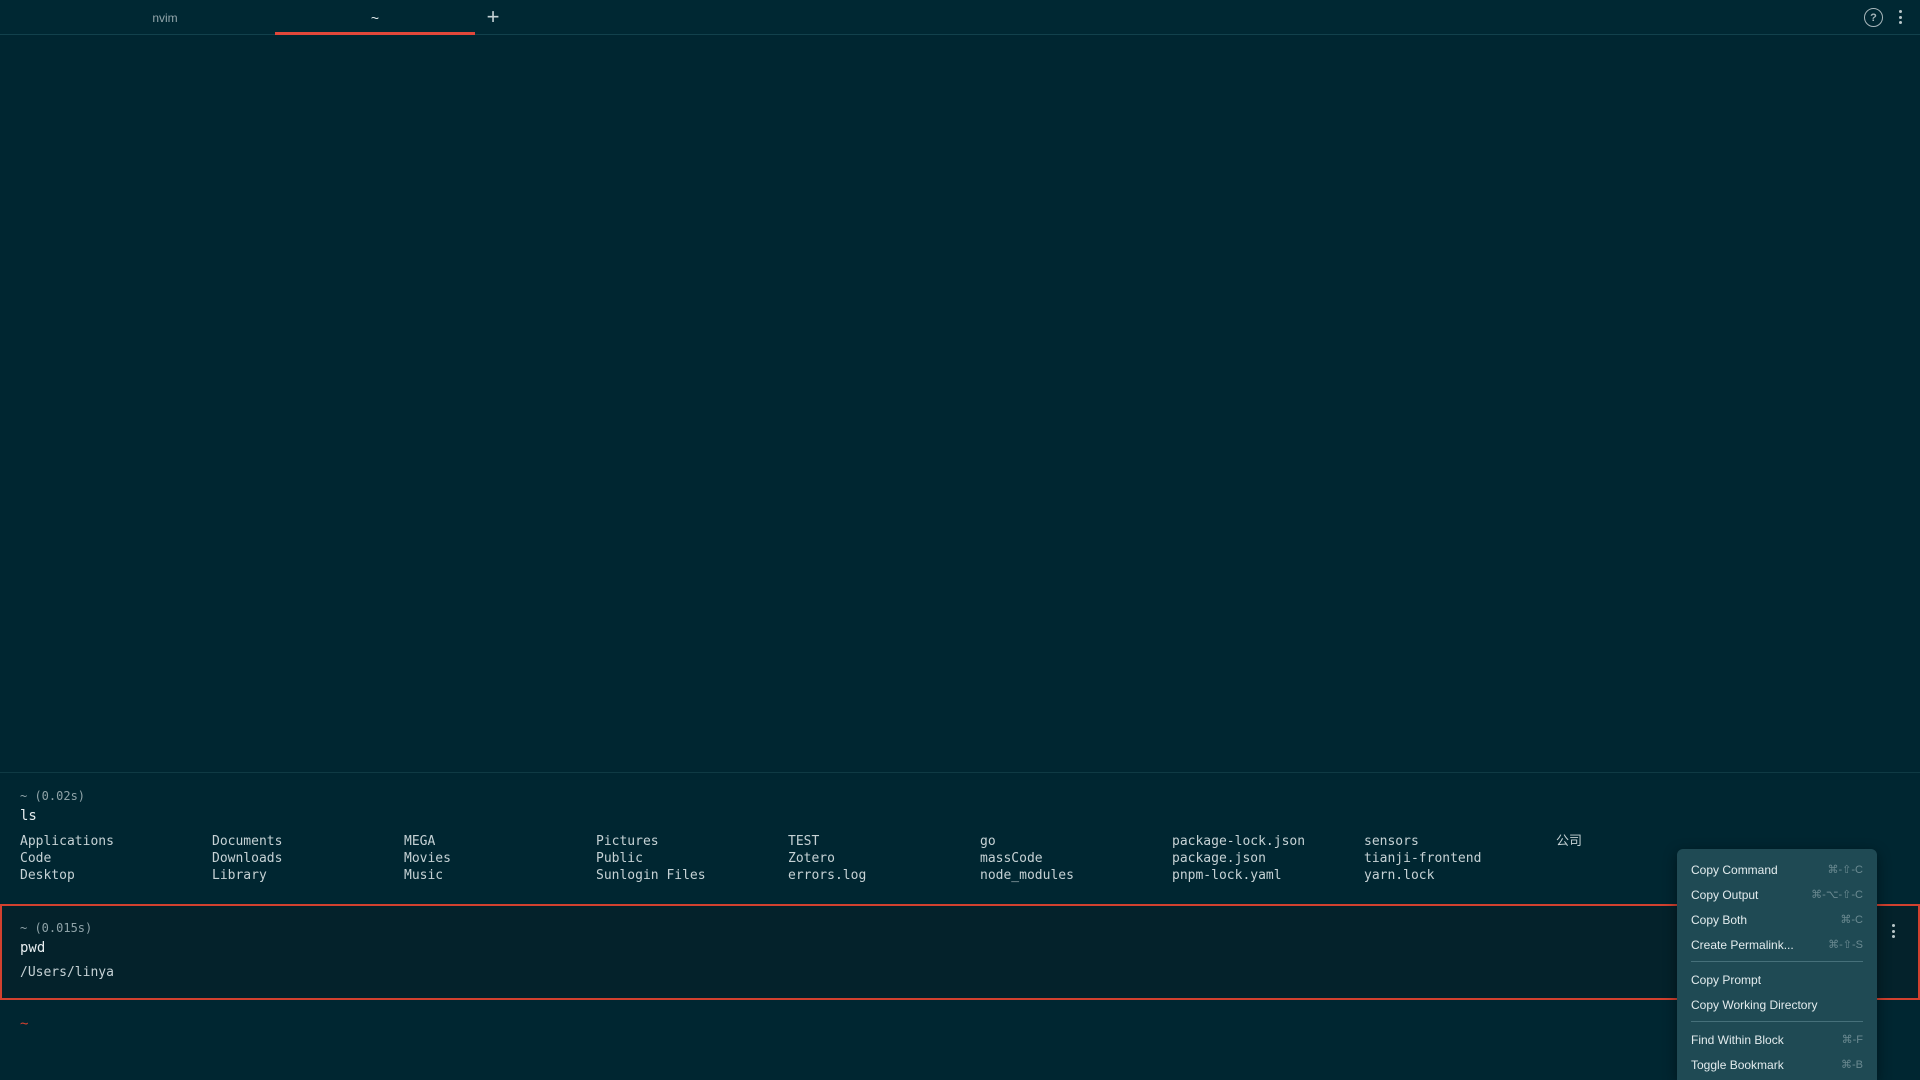 The width and height of the screenshot is (1920, 1080). What do you see at coordinates (960, 17) in the screenshot?
I see `tab-bar: nvim ~ + ?` at bounding box center [960, 17].